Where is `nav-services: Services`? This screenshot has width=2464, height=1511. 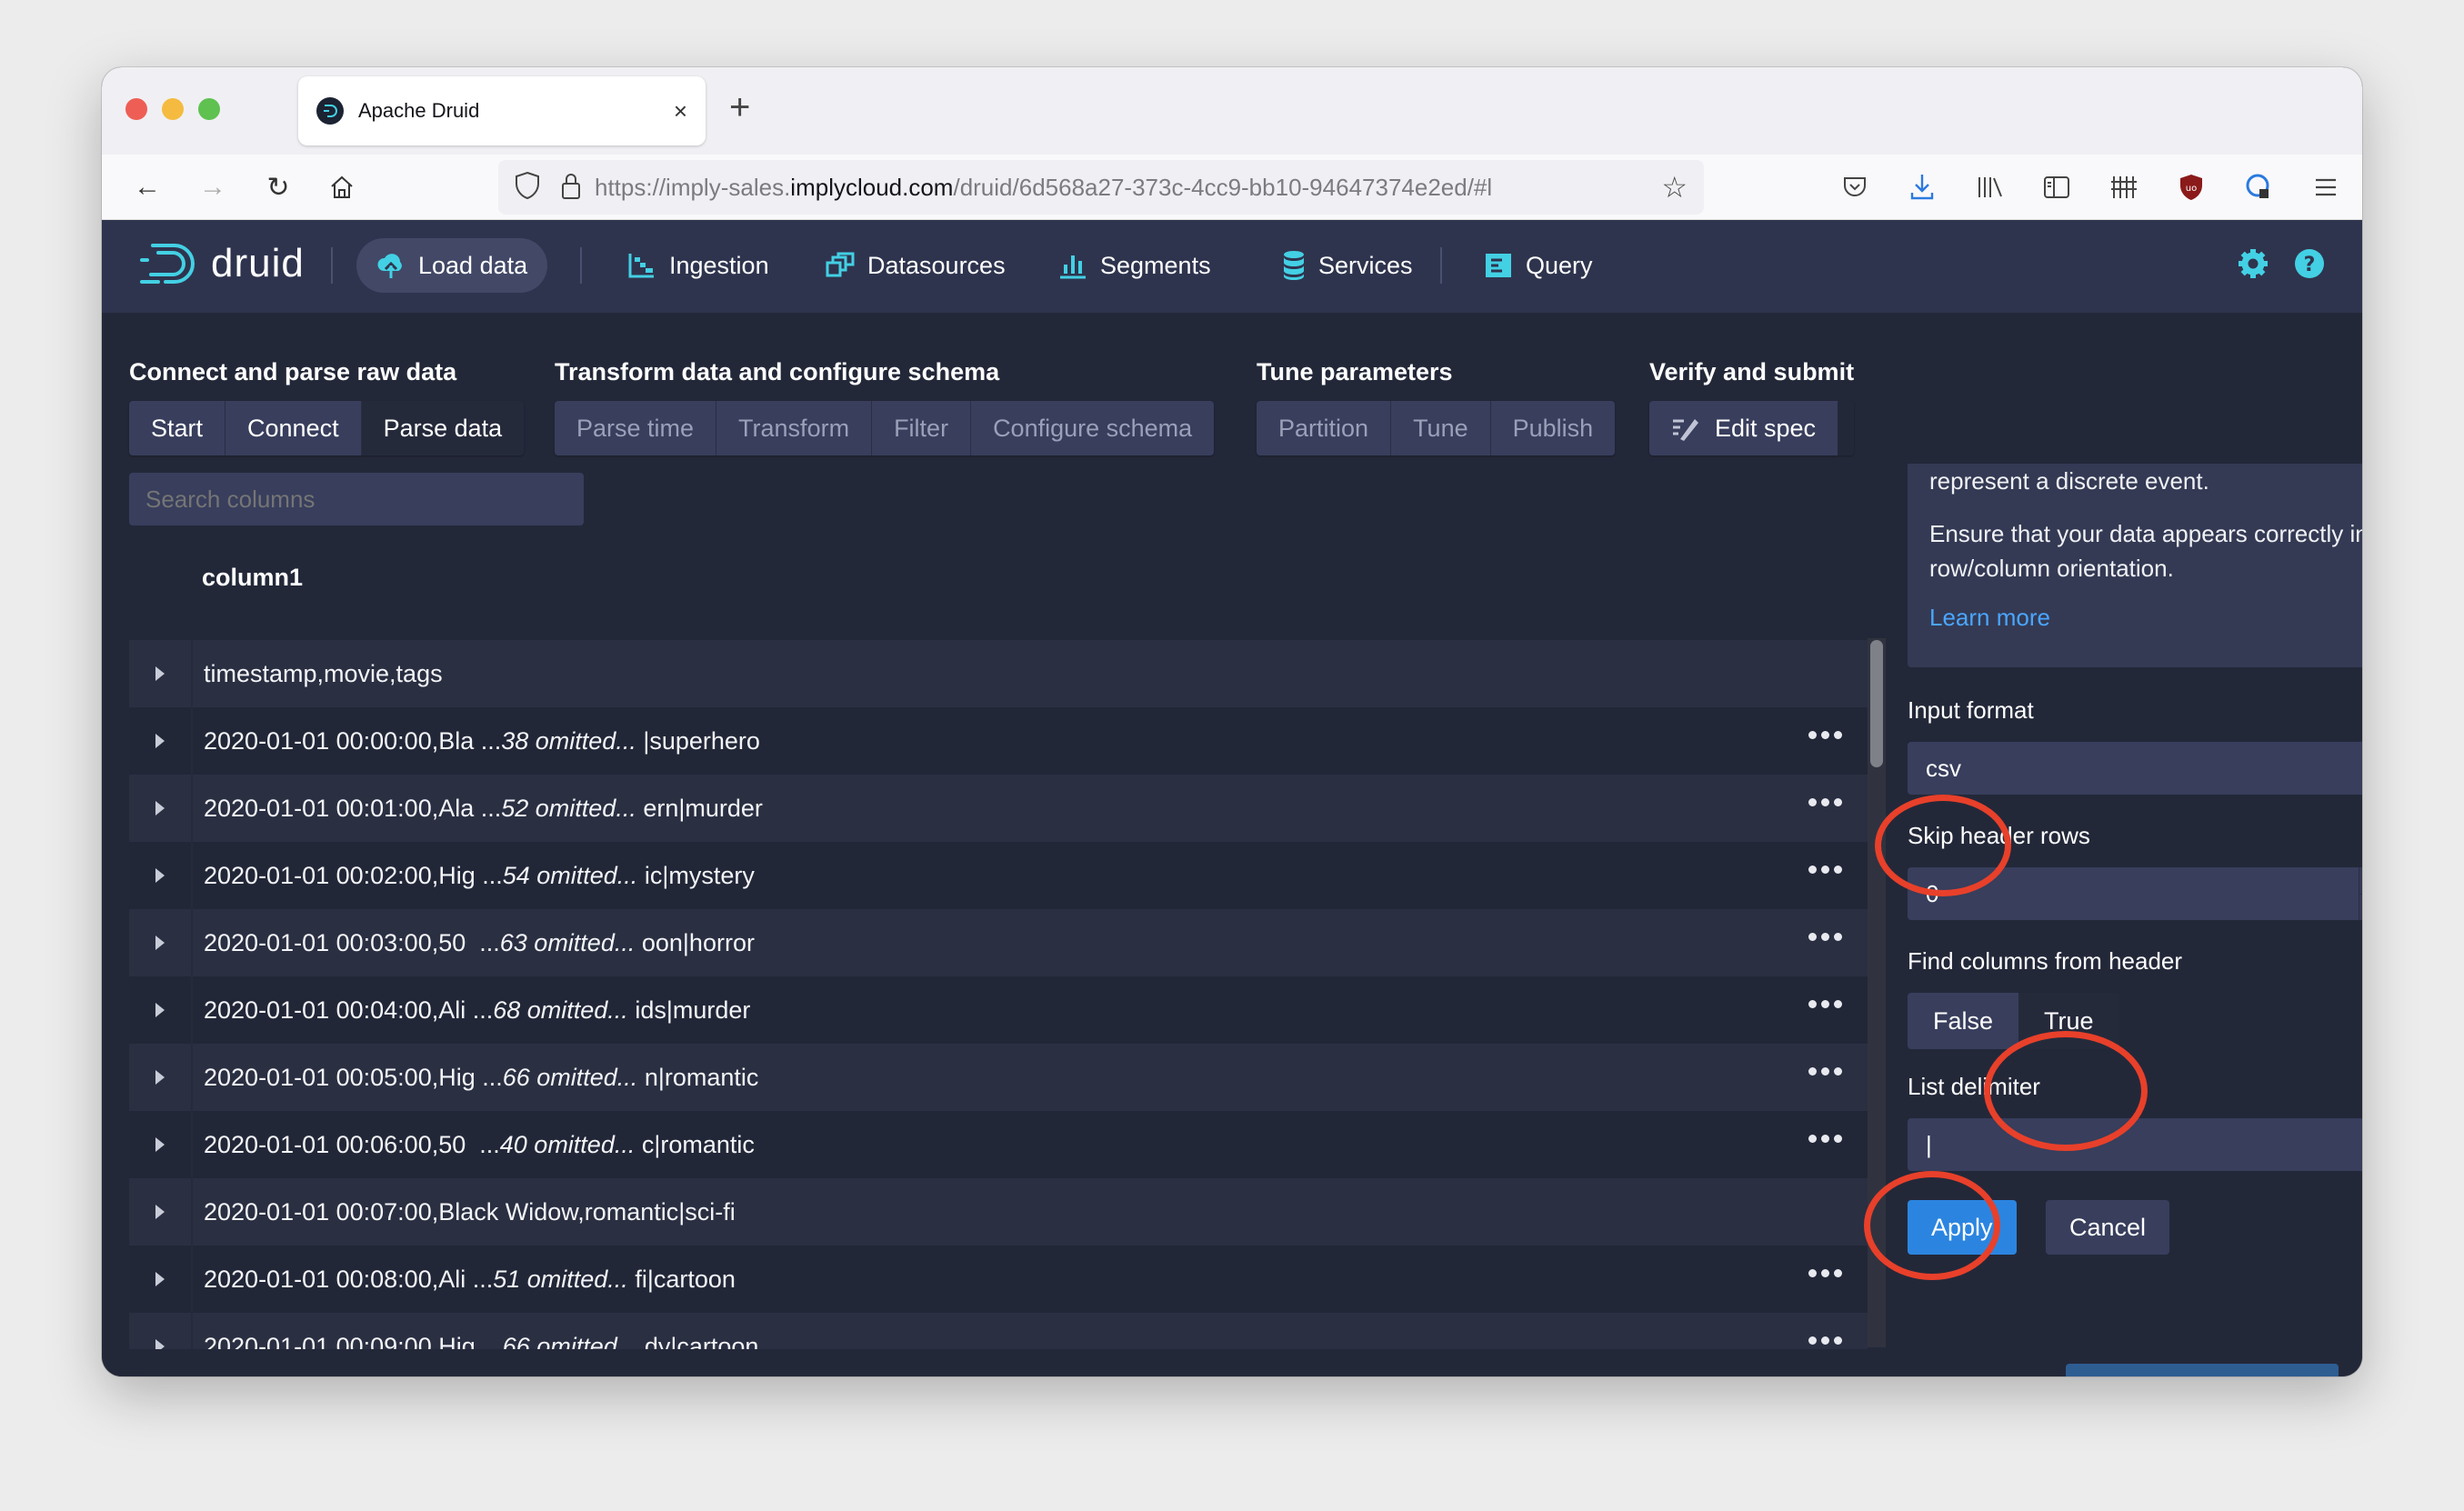
nav-services: Services is located at coordinates (1348, 265).